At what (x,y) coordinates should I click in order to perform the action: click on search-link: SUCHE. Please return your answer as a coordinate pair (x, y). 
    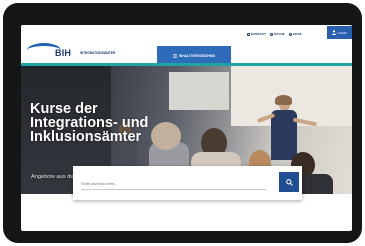
    Looking at the image, I should click on (277, 34).